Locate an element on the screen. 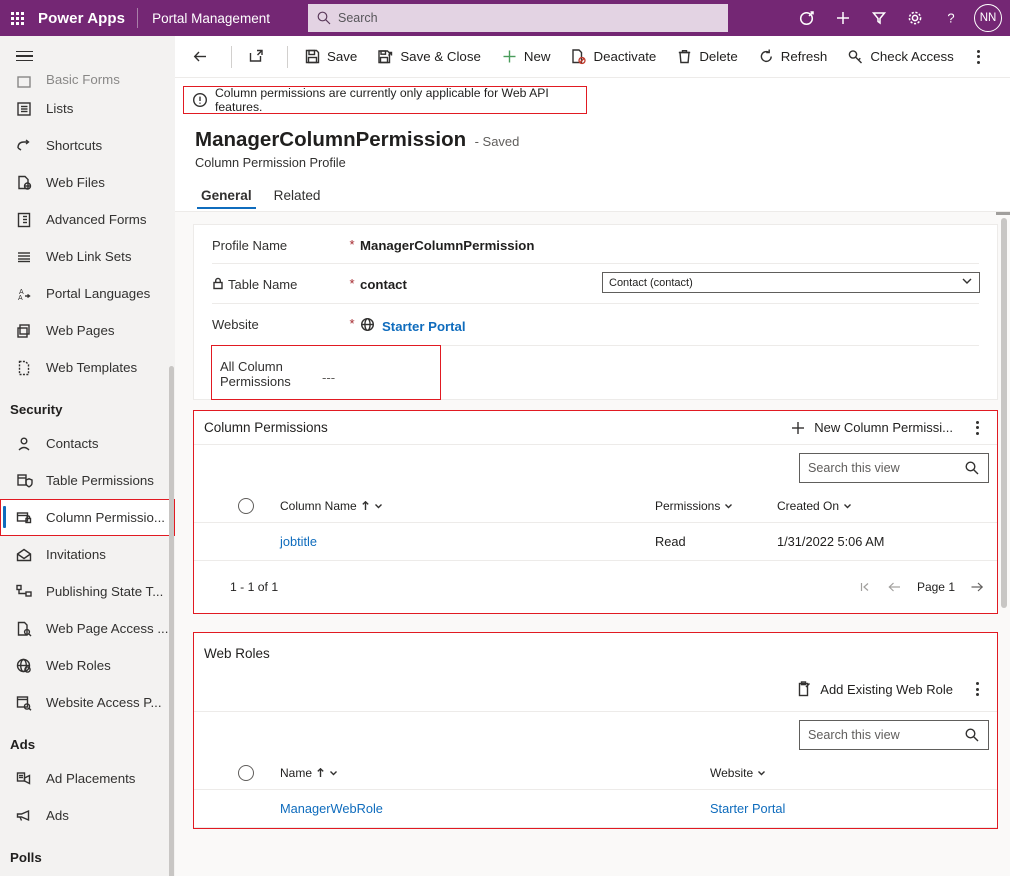 This screenshot has height=876, width=1010. first-page-button is located at coordinates (866, 587).